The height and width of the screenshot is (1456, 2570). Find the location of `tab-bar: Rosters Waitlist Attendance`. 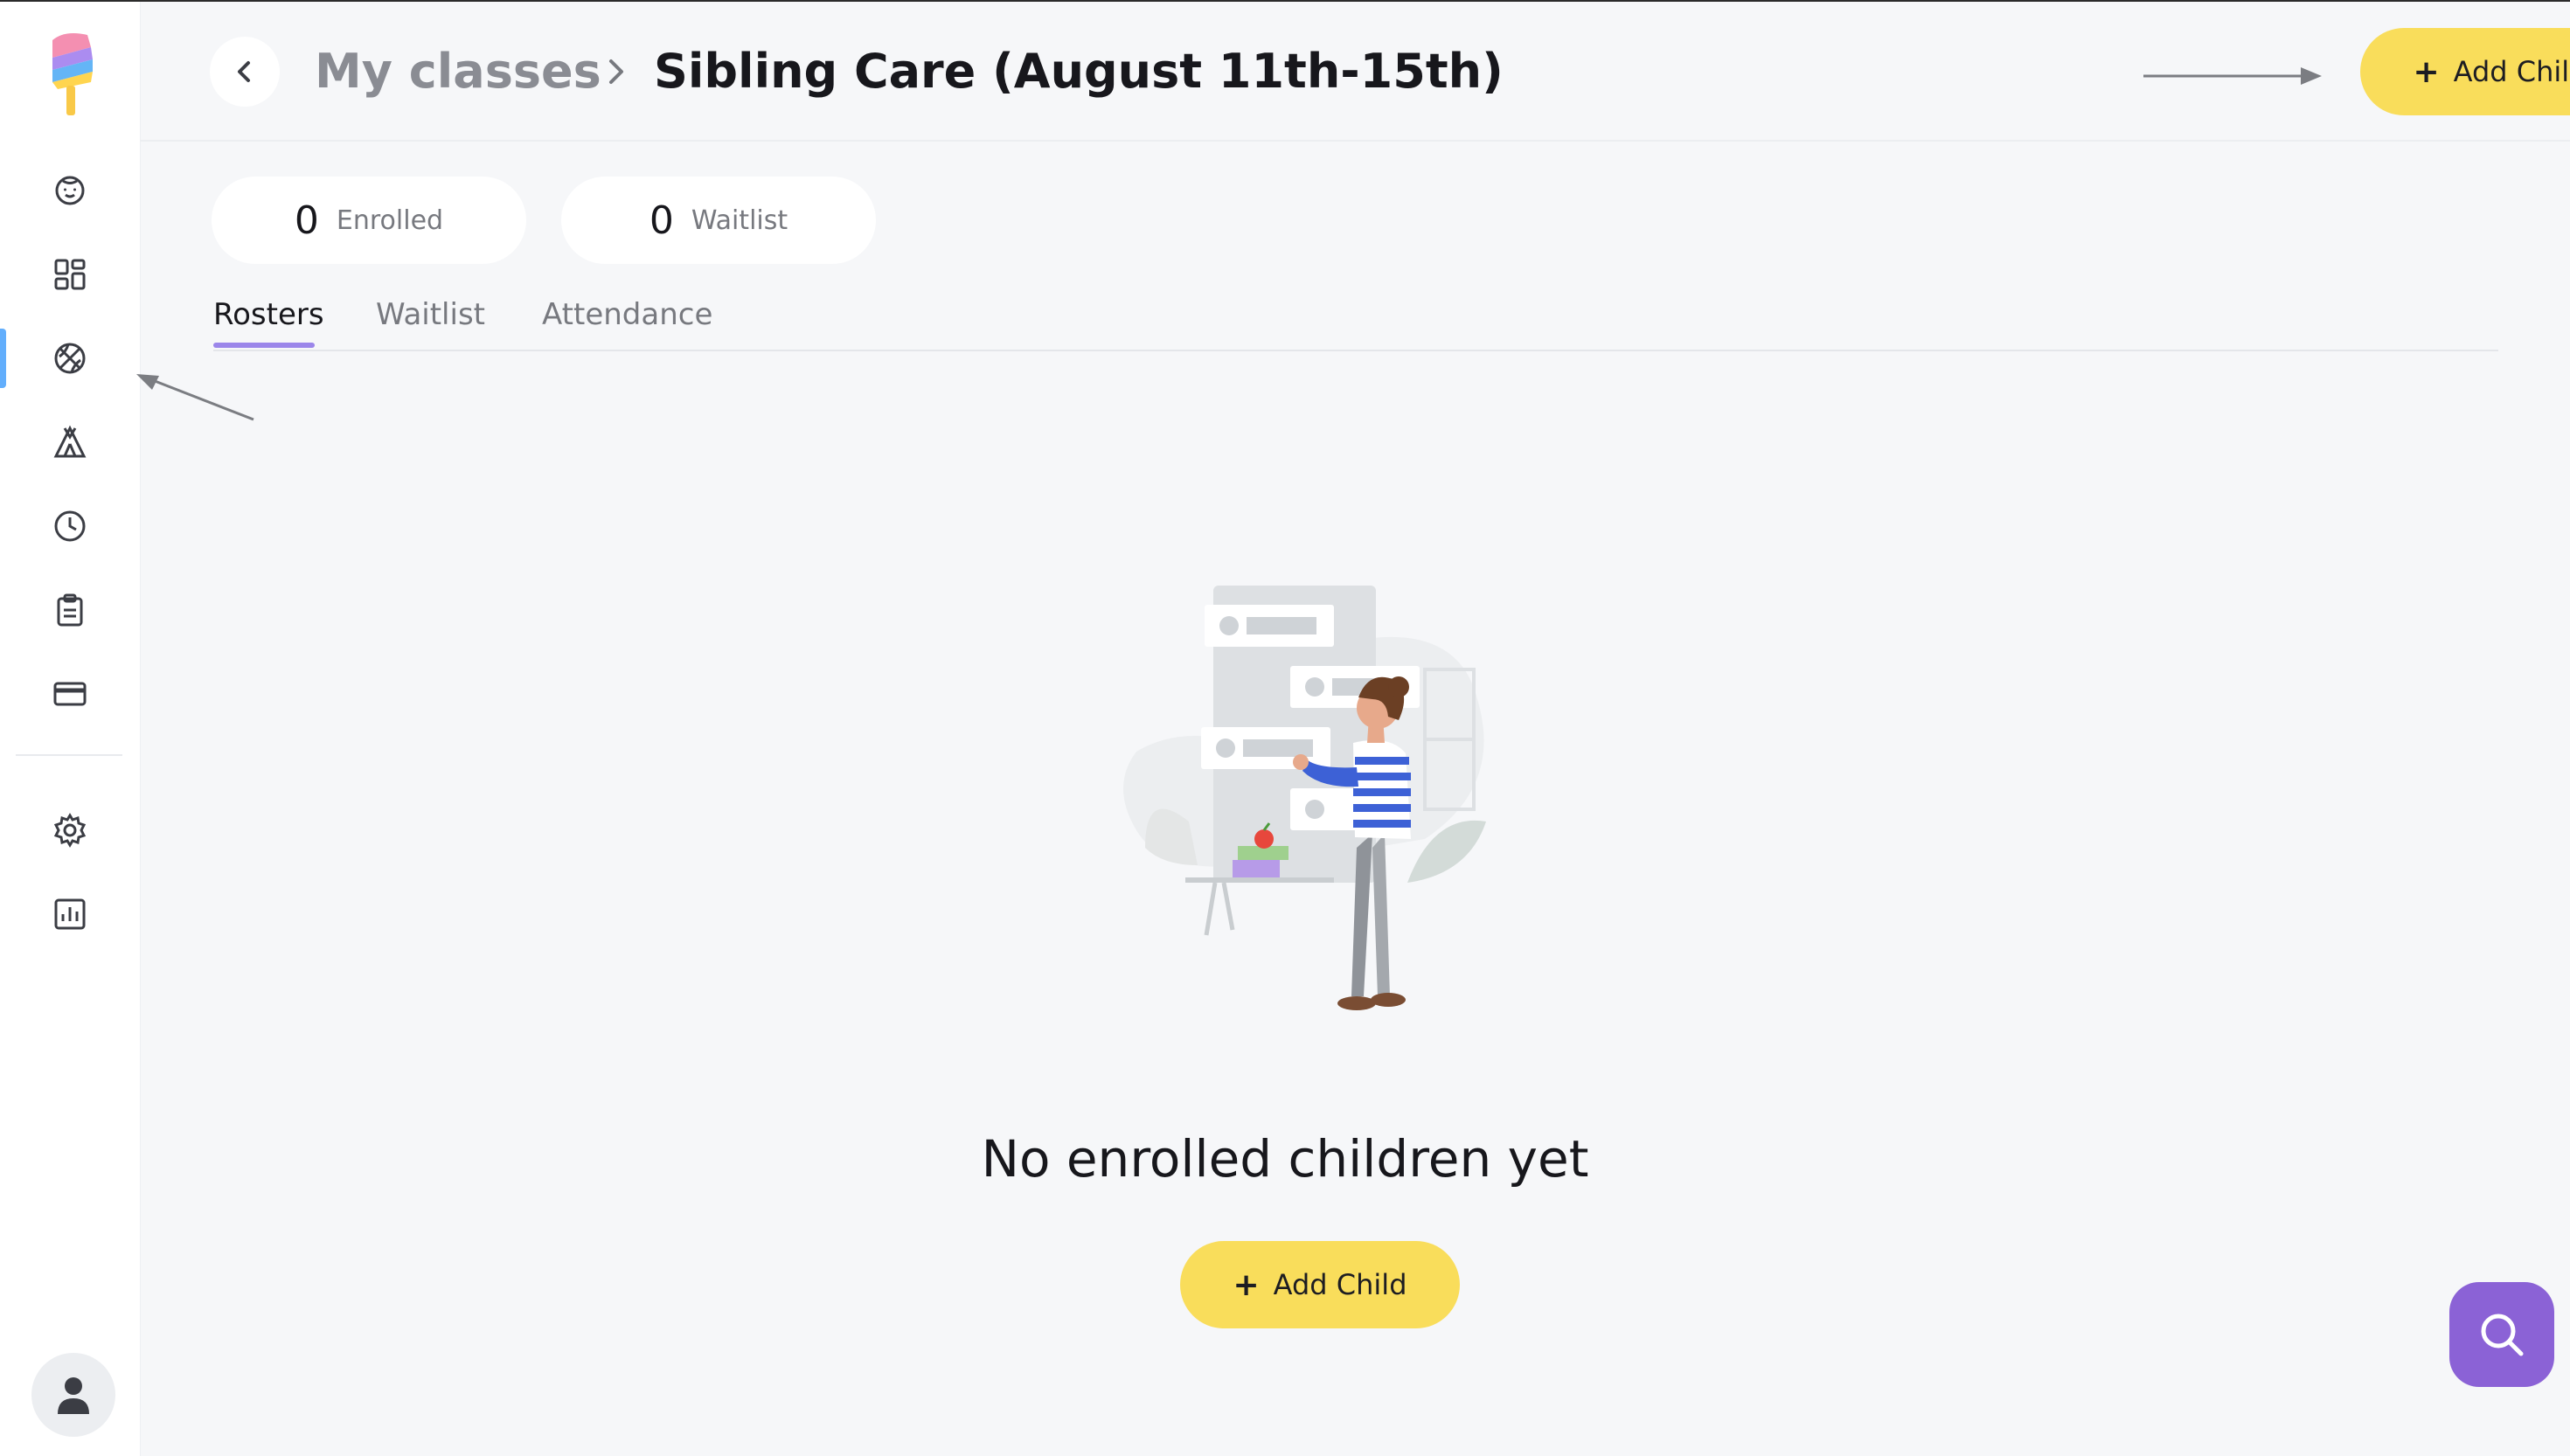

tab-bar: Rosters Waitlist Attendance is located at coordinates (1355, 324).